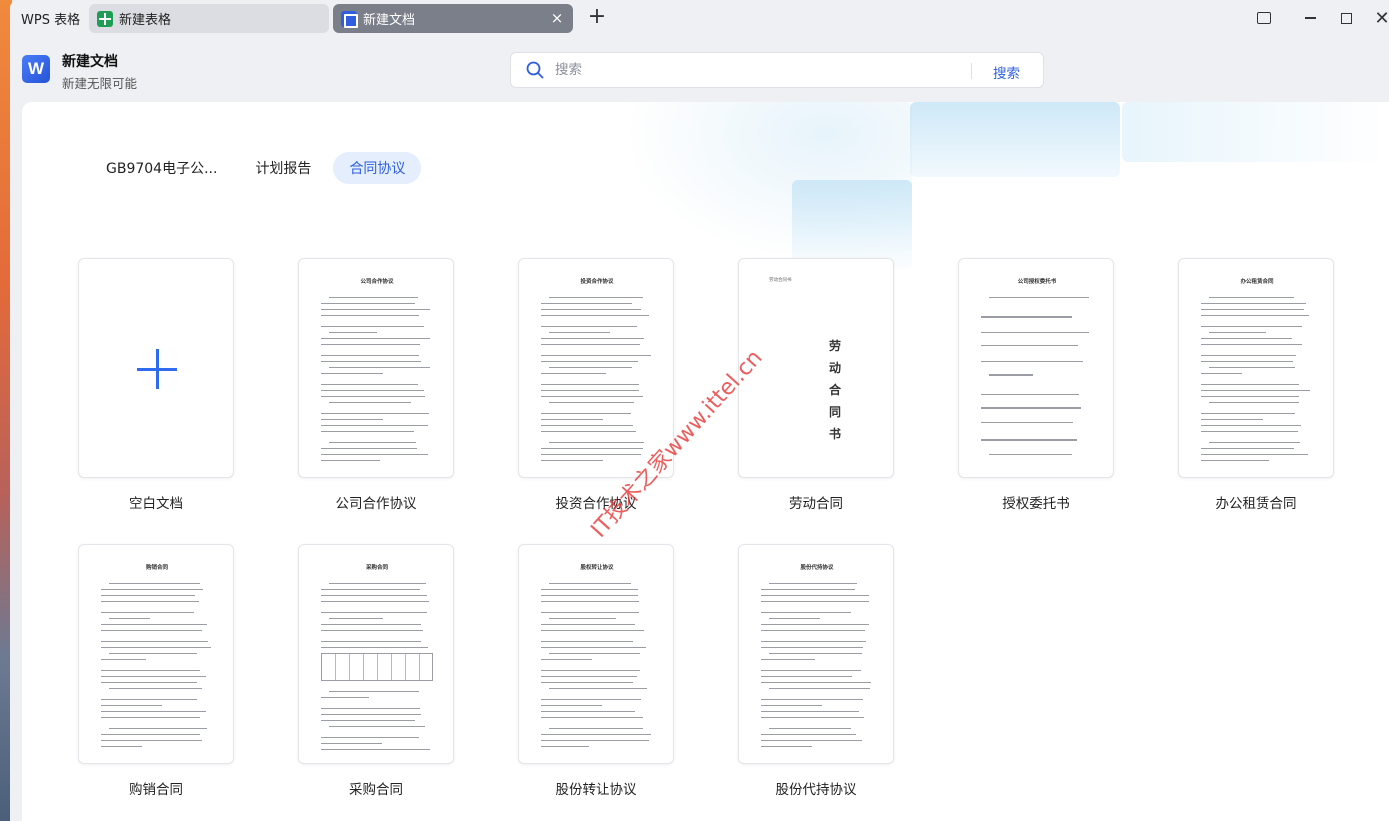 The image size is (1389, 821). Describe the element at coordinates (597, 17) in the screenshot. I see `new-tab-plus-icon: +` at that location.